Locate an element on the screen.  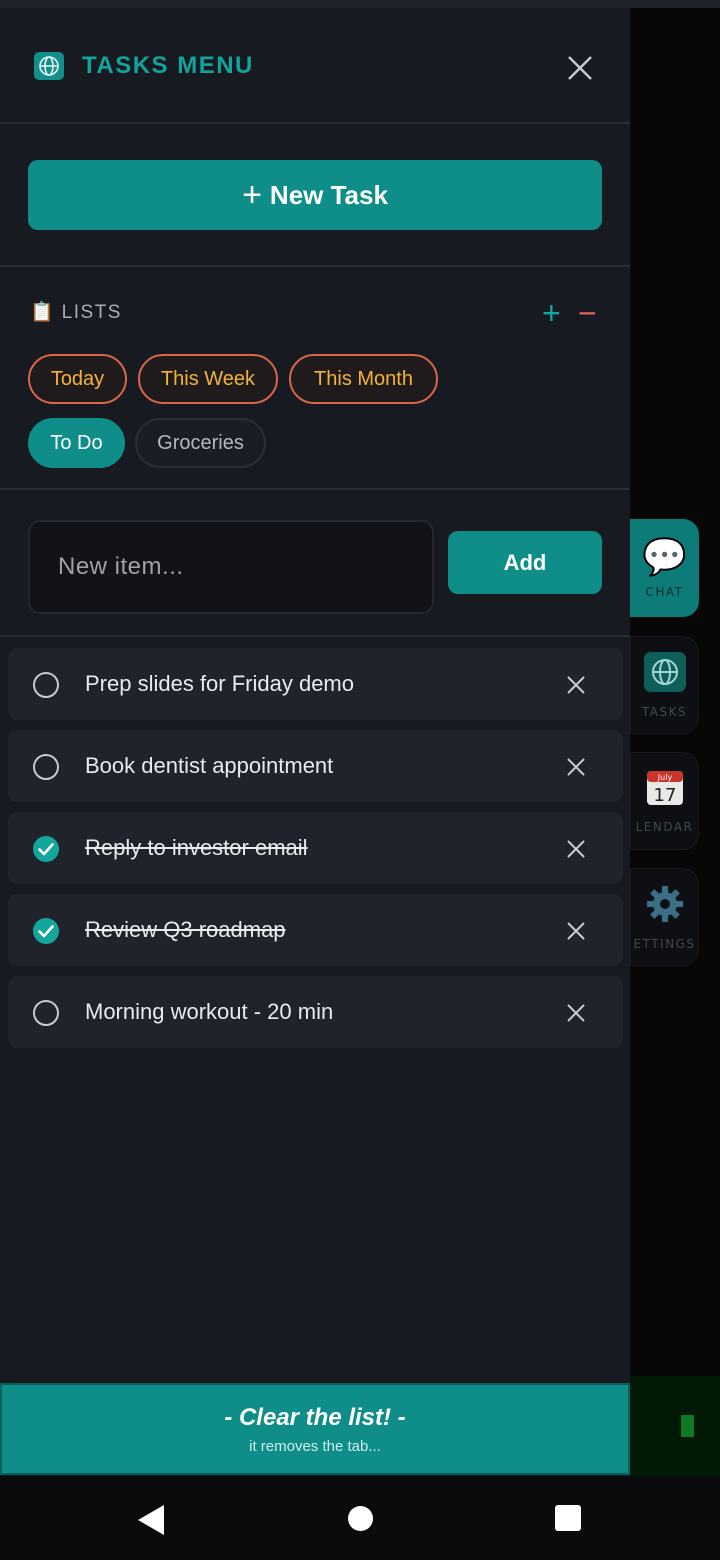
new-task-button: + New Task is located at coordinates (315, 195).